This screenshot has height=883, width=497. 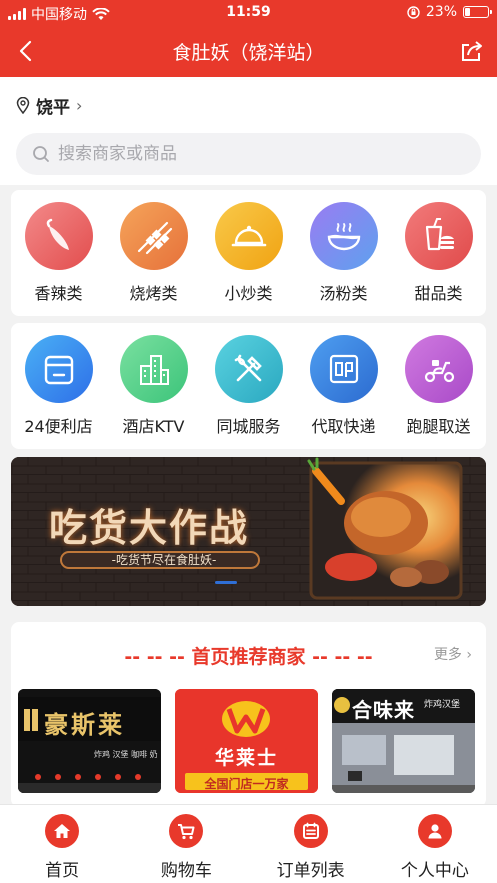 I want to click on shop-name: 豪斯莱, so click(x=84, y=725).